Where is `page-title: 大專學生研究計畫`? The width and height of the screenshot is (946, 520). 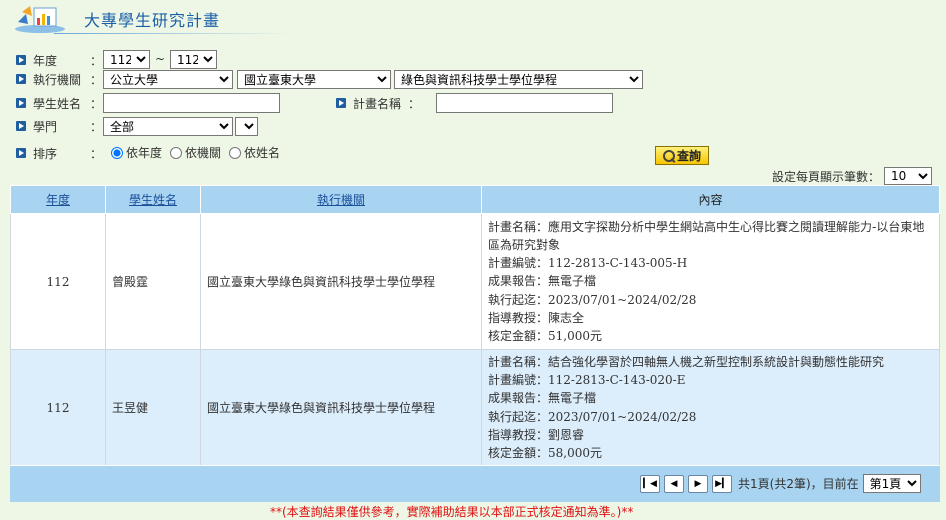 page-title: 大專學生研究計畫 is located at coordinates (152, 20).